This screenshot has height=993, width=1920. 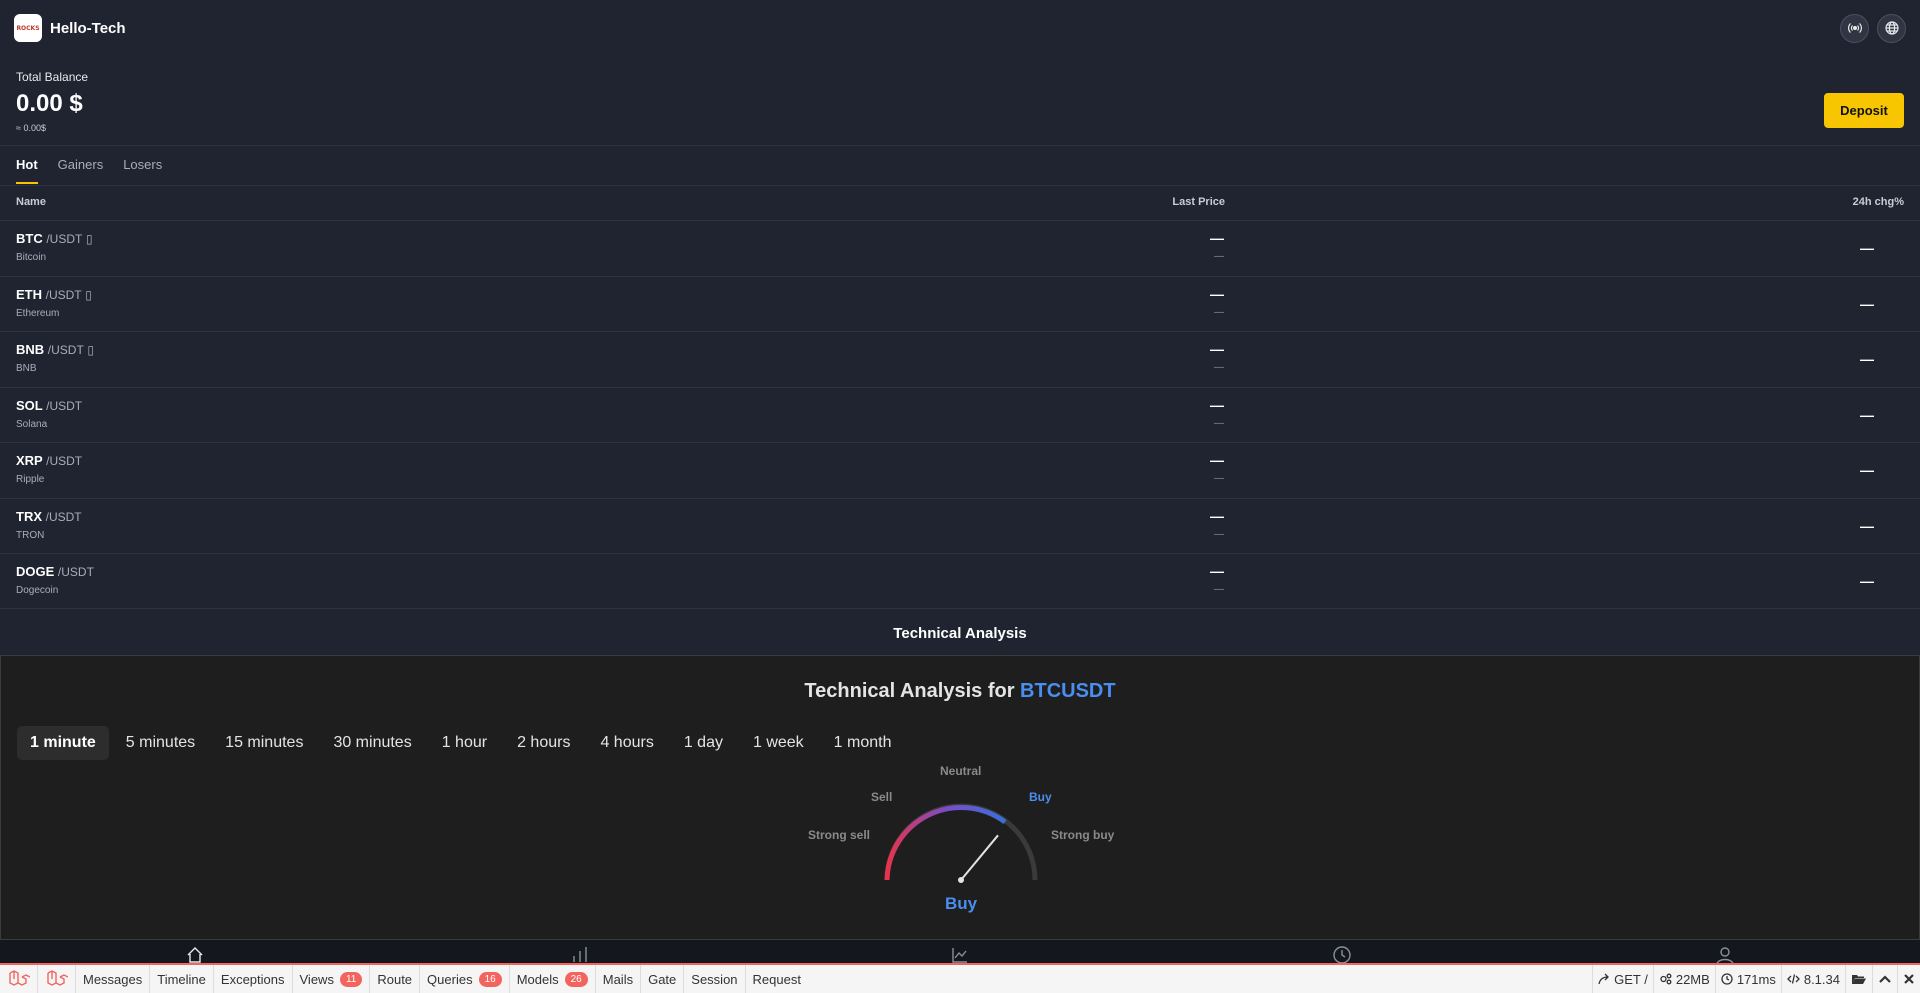 I want to click on balance-approx: ≈ 0.00$, so click(x=31, y=128).